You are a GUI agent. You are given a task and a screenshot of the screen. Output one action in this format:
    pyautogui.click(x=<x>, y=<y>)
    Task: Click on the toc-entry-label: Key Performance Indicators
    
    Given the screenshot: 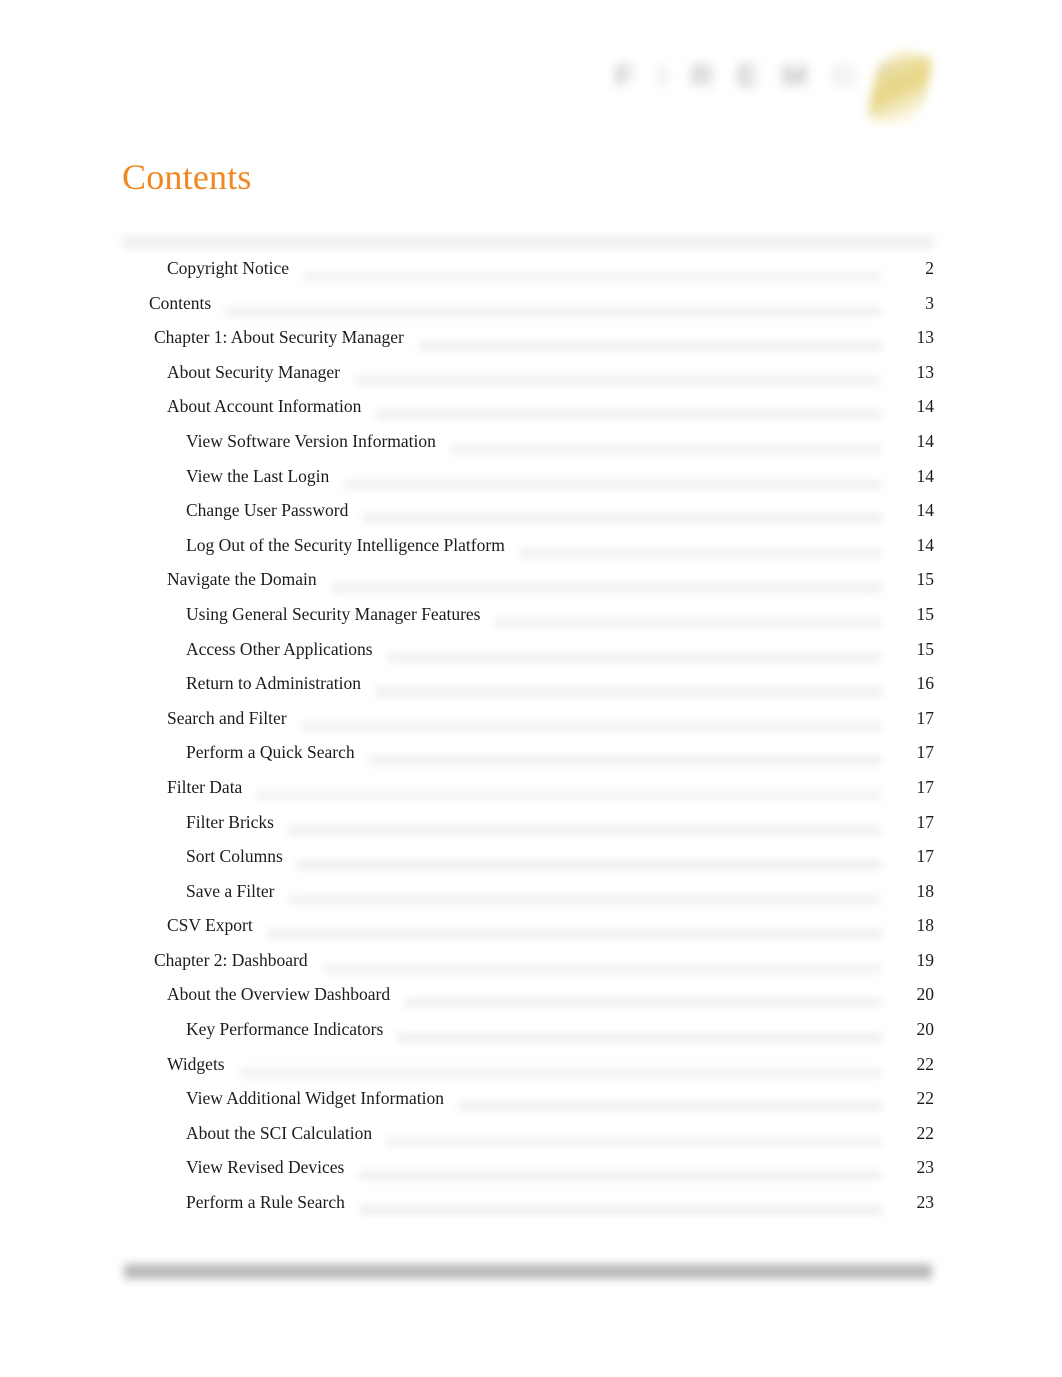 What is the action you would take?
    pyautogui.click(x=257, y=1030)
    